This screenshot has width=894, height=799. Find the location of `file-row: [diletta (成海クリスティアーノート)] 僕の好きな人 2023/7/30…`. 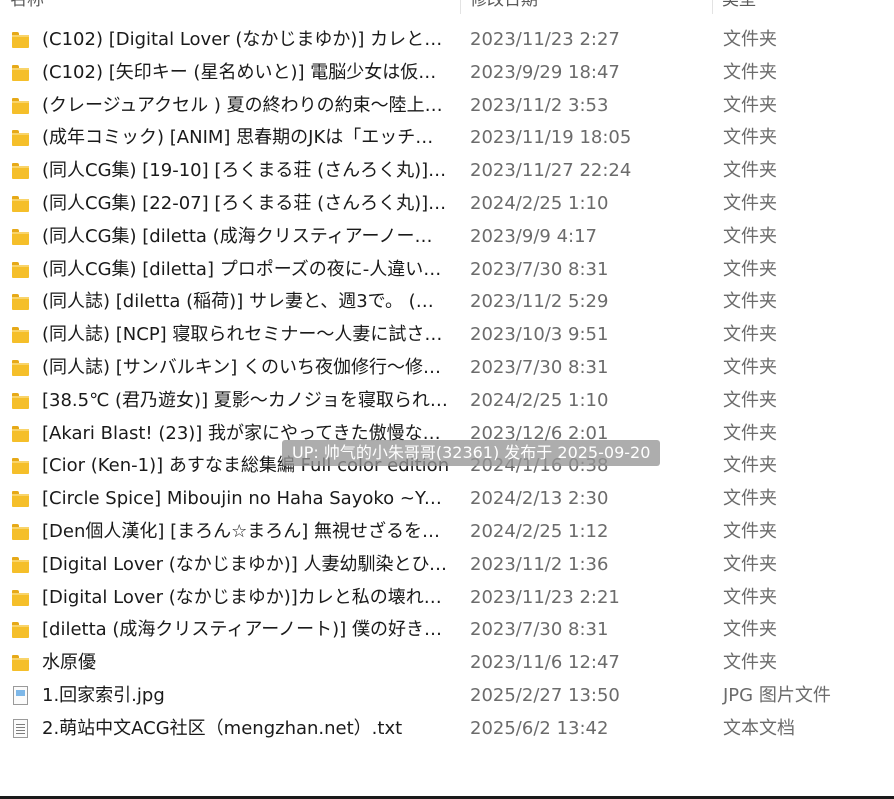

file-row: [diletta (成海クリスティアーノート)] 僕の好きな人 2023/7/30… is located at coordinates (447, 630).